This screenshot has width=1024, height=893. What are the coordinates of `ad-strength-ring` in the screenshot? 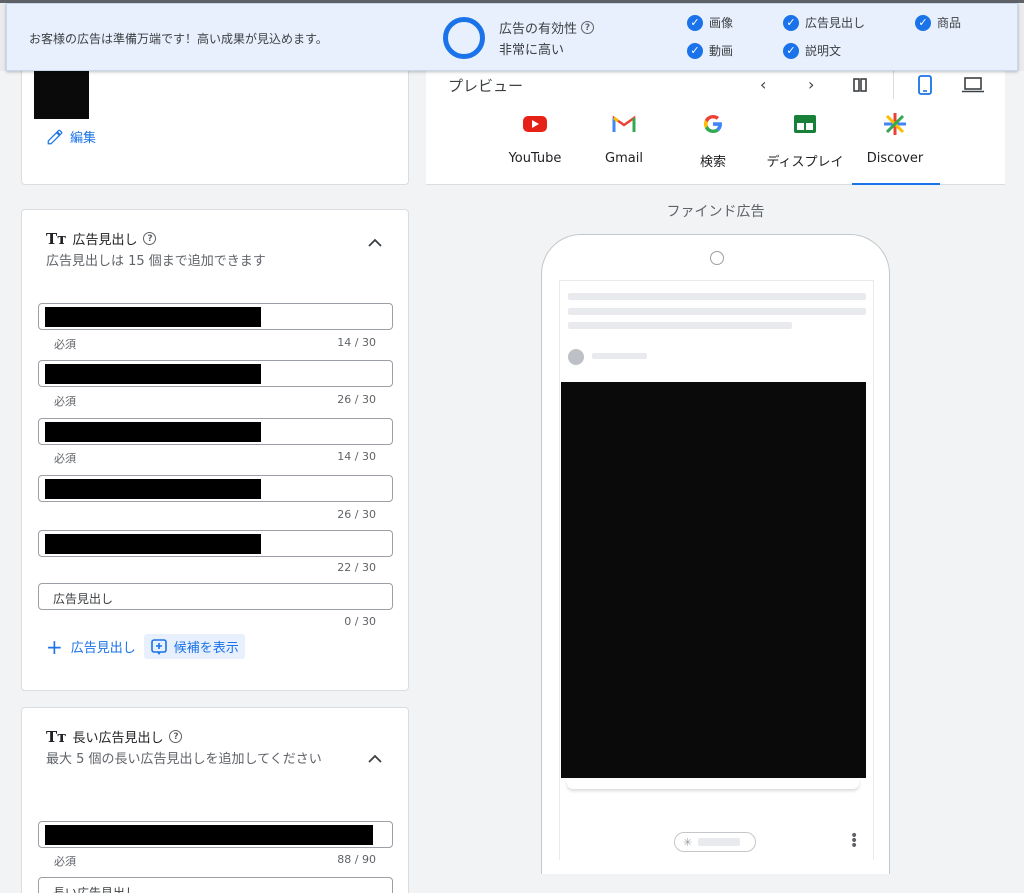 It's located at (464, 38).